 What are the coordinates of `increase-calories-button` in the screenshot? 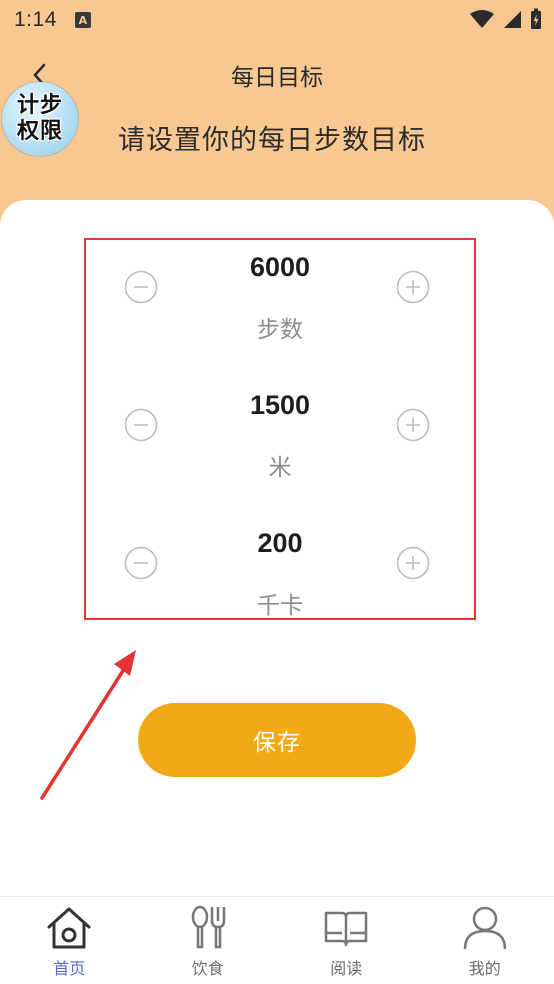 It's located at (413, 563).